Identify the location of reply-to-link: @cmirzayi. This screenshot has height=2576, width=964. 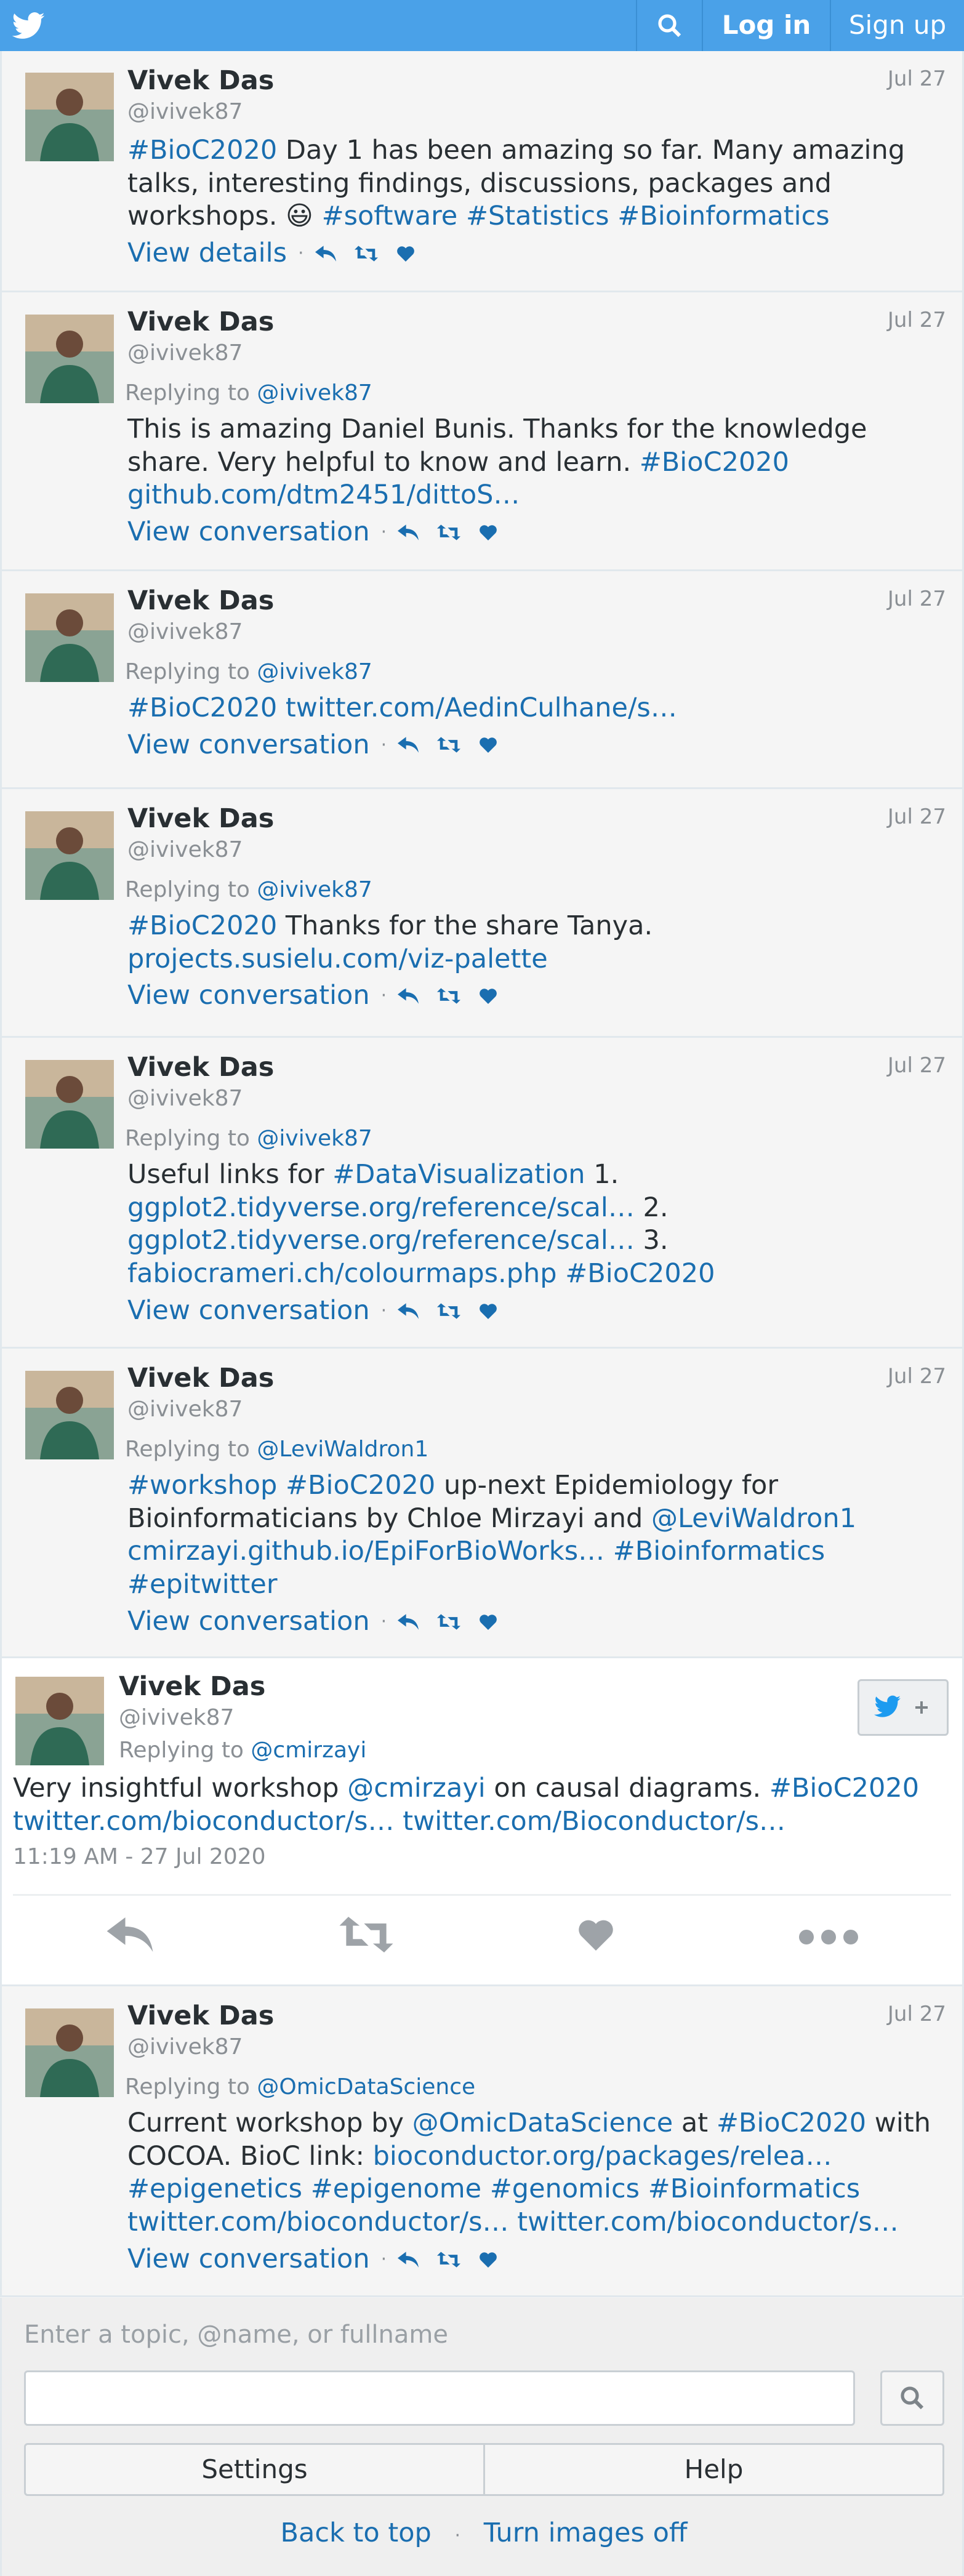
(308, 1751).